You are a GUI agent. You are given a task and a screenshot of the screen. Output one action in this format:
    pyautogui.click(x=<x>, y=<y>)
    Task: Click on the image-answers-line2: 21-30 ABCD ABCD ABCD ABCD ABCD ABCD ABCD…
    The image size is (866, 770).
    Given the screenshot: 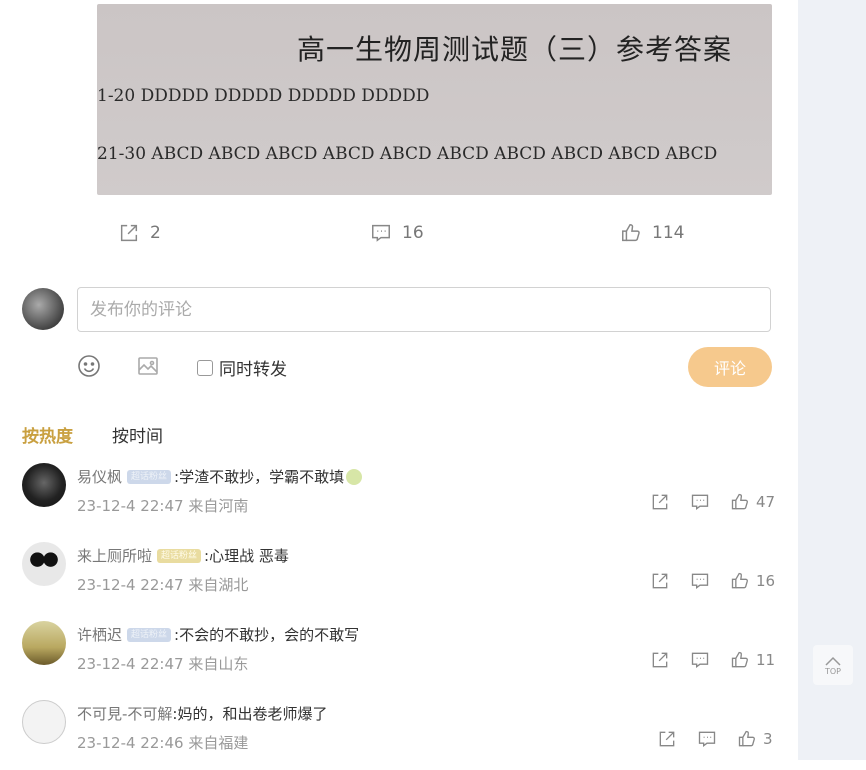 What is the action you would take?
    pyautogui.click(x=407, y=154)
    